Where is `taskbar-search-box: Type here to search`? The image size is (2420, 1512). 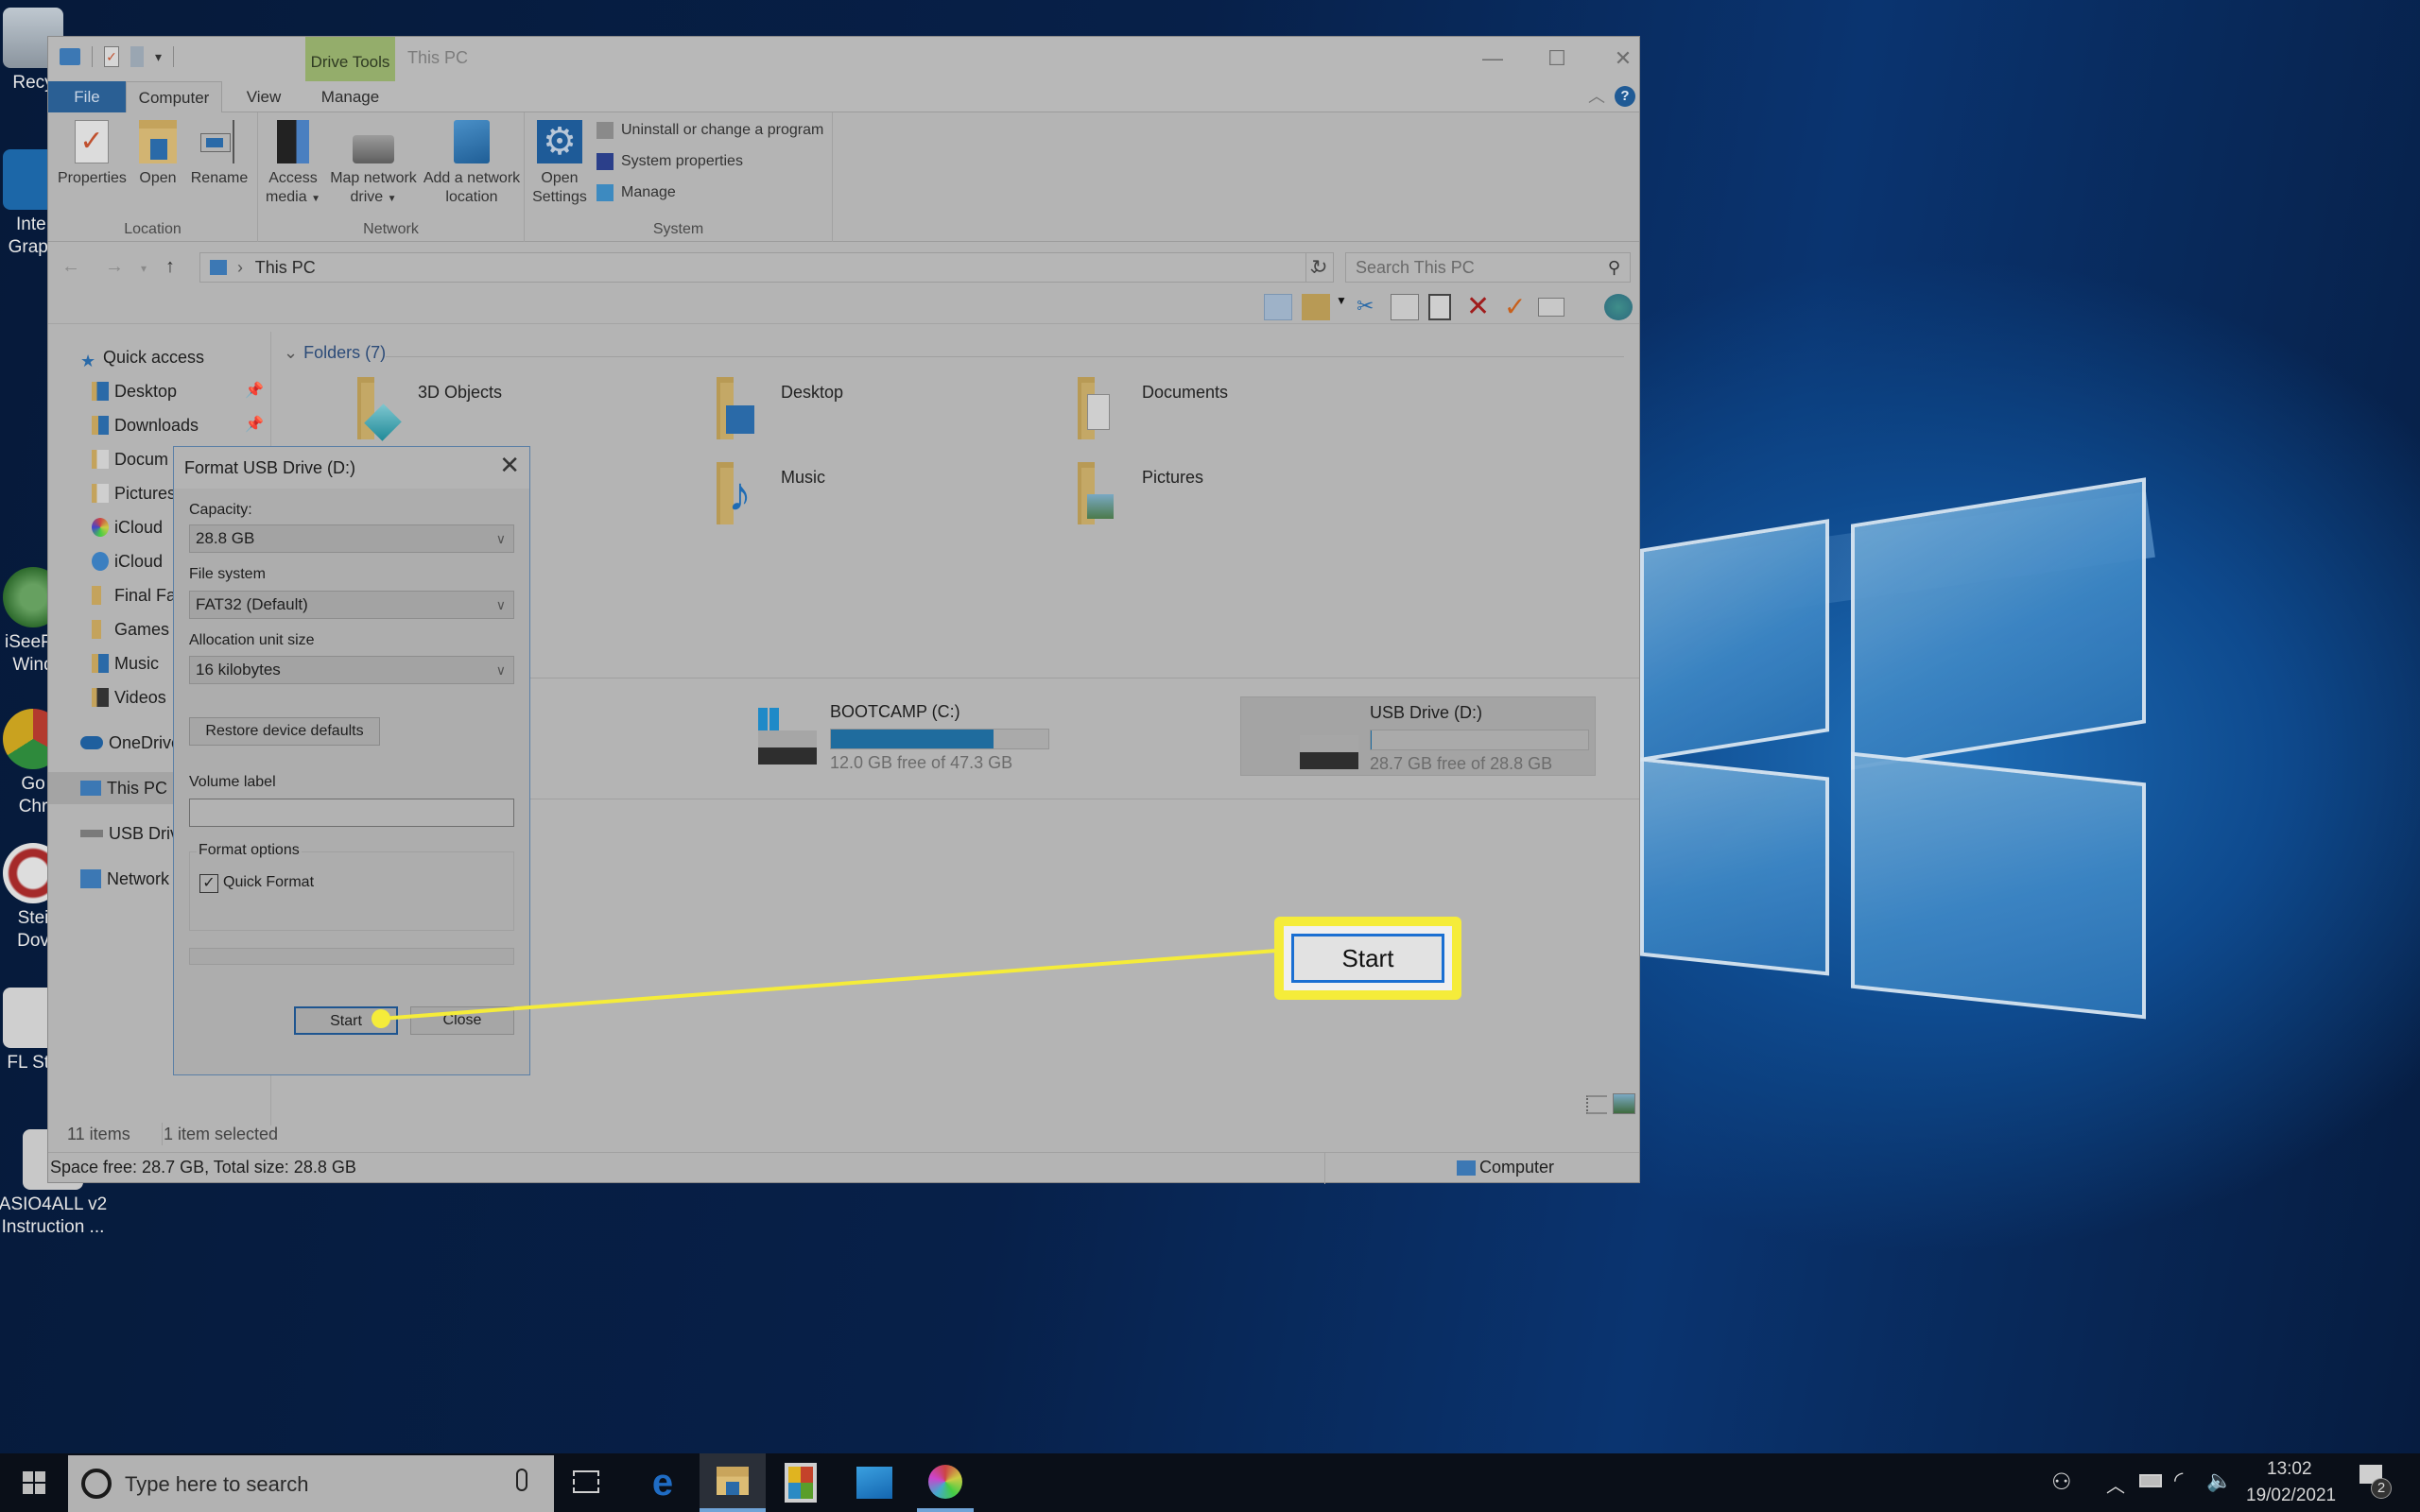
taskbar-search-box: Type here to search is located at coordinates (311, 1483).